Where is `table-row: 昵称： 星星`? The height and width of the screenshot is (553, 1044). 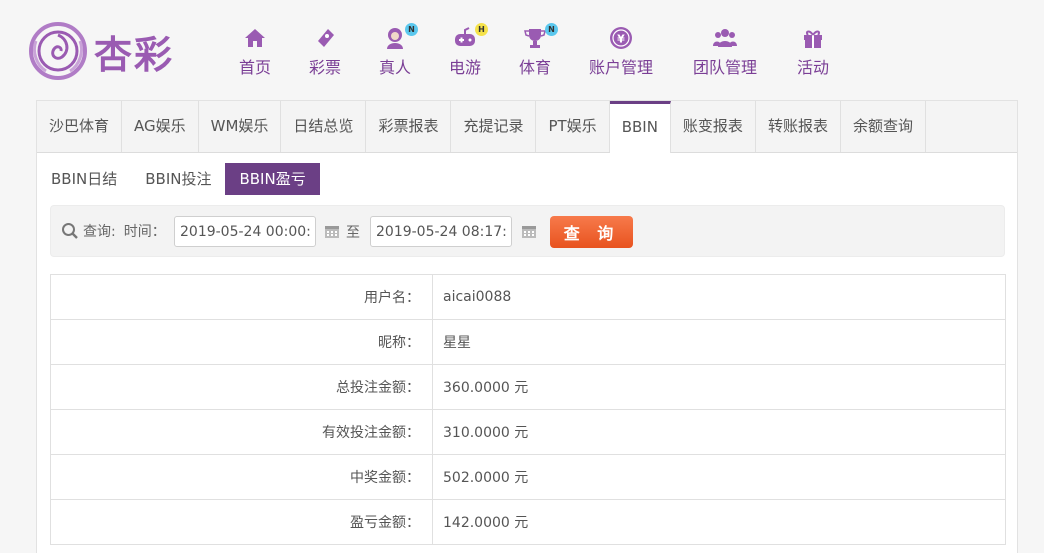
table-row: 昵称： 星星 is located at coordinates (528, 342).